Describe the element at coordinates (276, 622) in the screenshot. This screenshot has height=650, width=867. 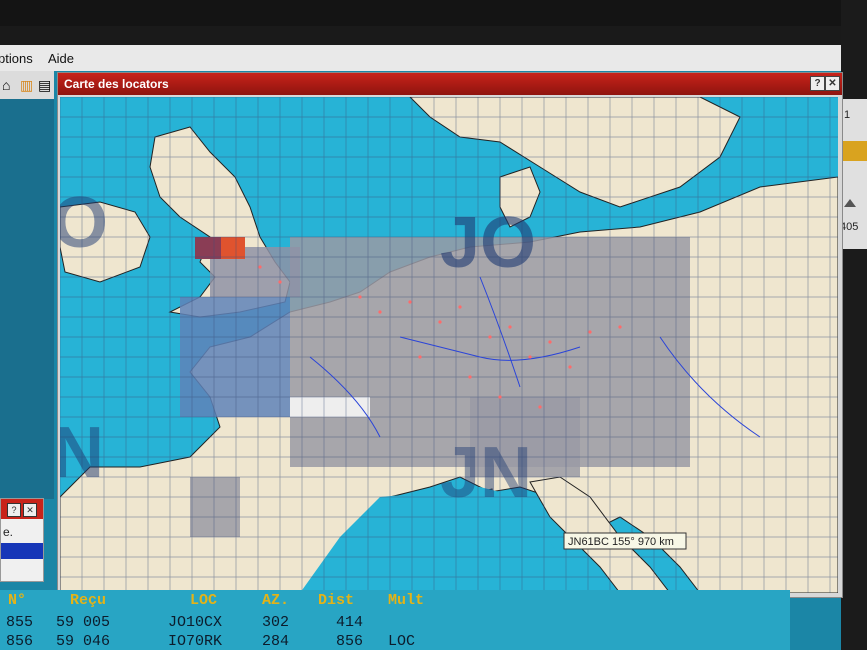
I see `log-row-1-azimuth: 302` at that location.